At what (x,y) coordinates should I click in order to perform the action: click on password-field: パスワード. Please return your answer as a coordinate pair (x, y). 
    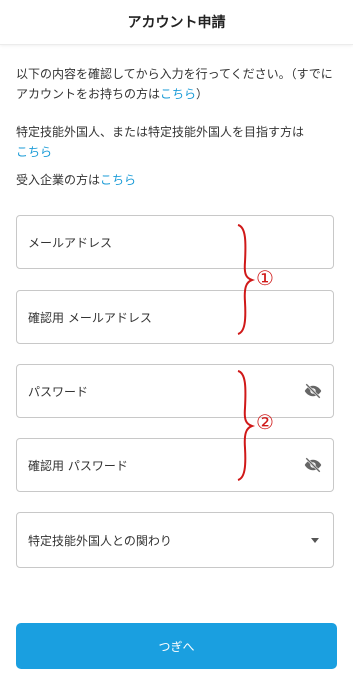
    Looking at the image, I should click on (175, 391).